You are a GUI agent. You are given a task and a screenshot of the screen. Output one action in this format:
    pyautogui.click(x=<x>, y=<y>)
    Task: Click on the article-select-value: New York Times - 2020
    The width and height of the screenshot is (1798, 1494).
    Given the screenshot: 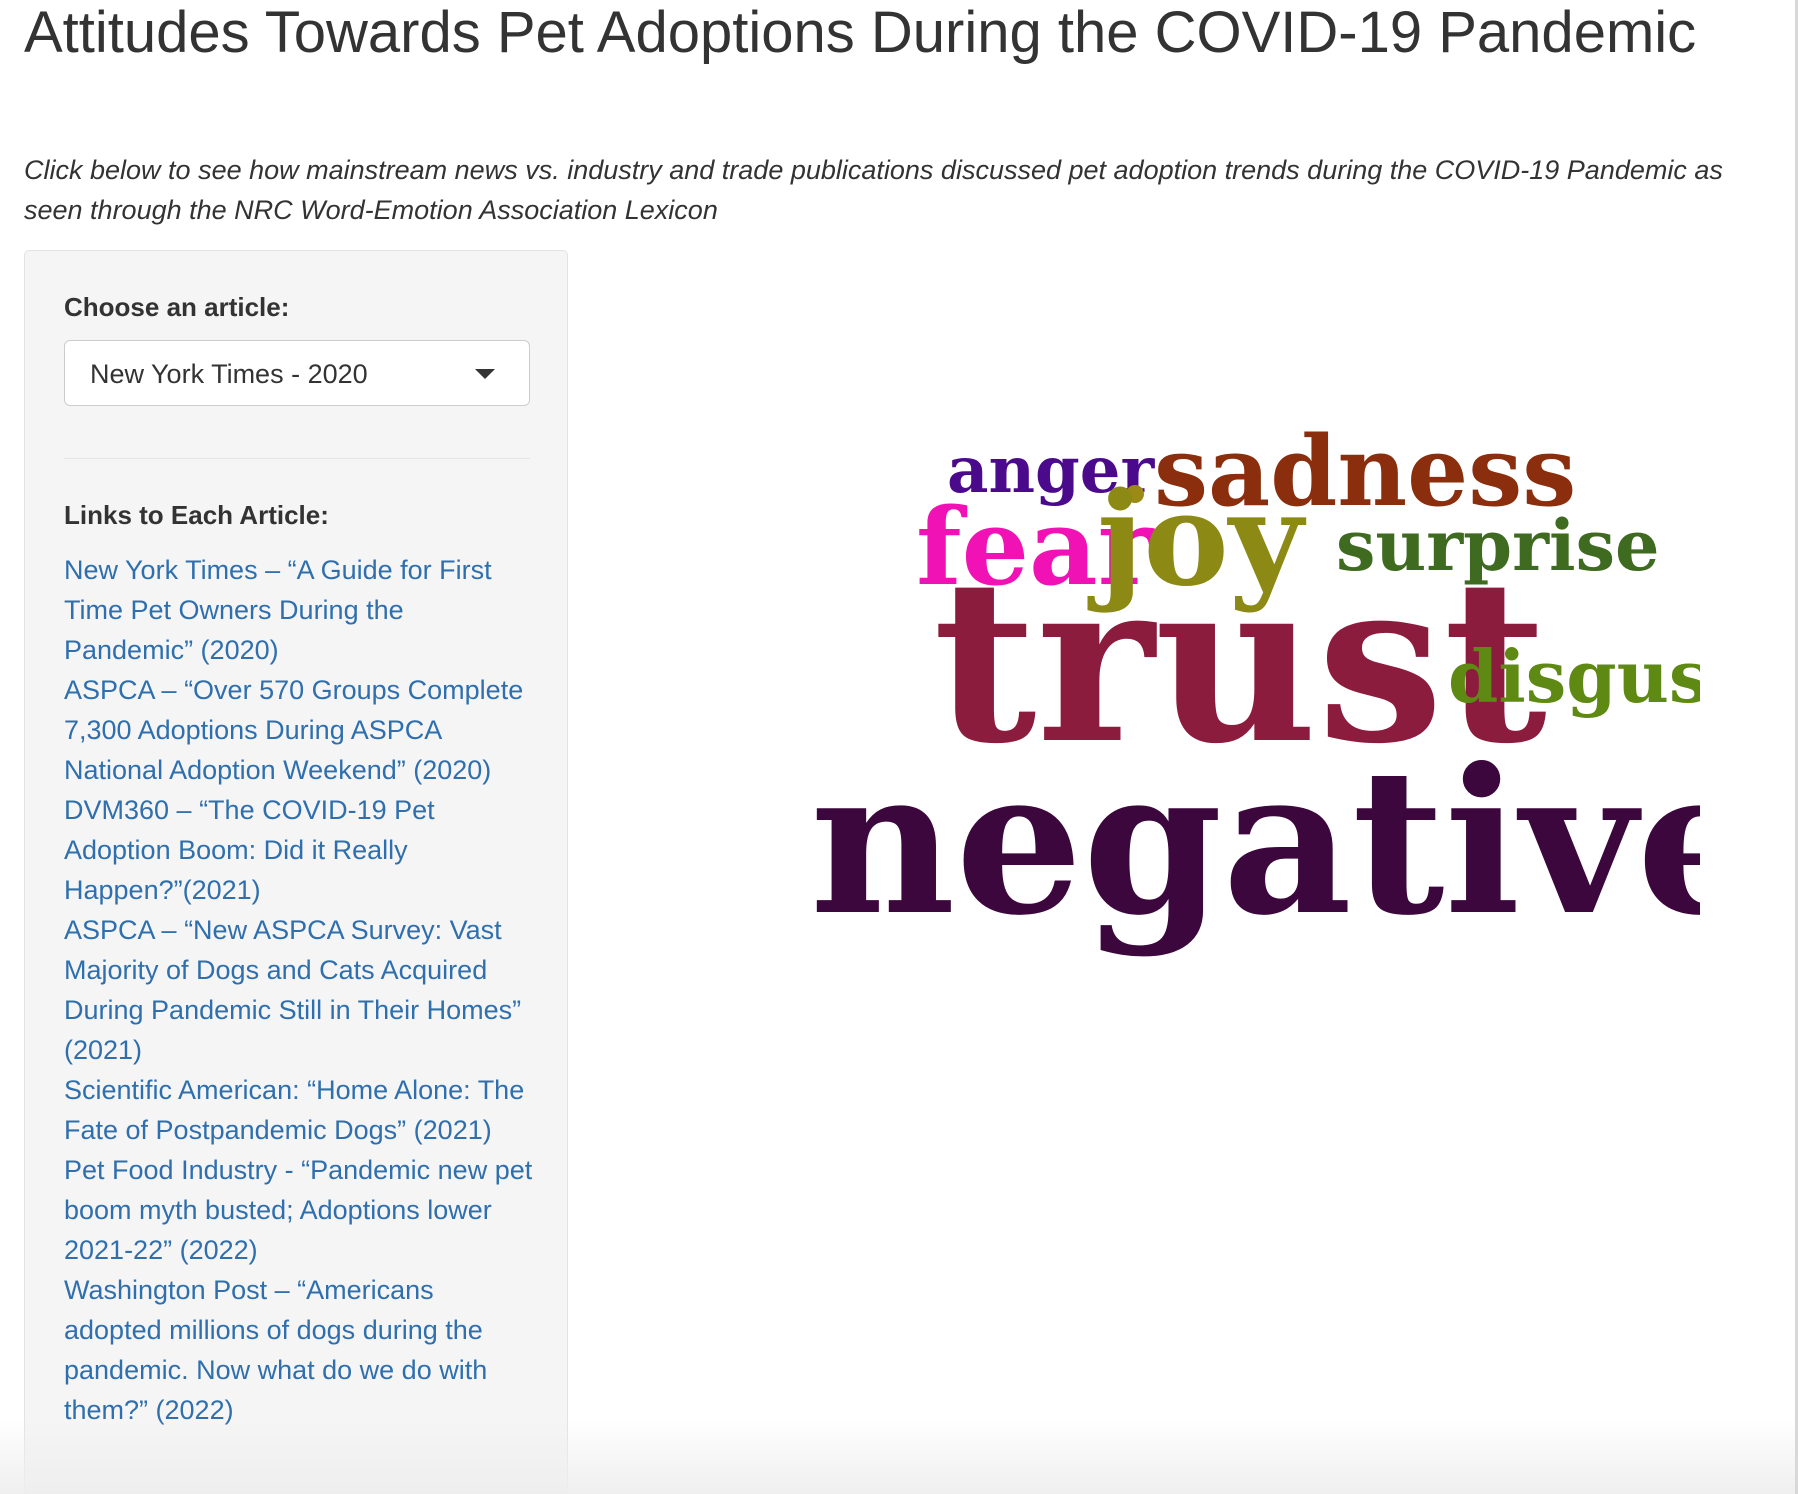 What is the action you would take?
    pyautogui.click(x=229, y=374)
    